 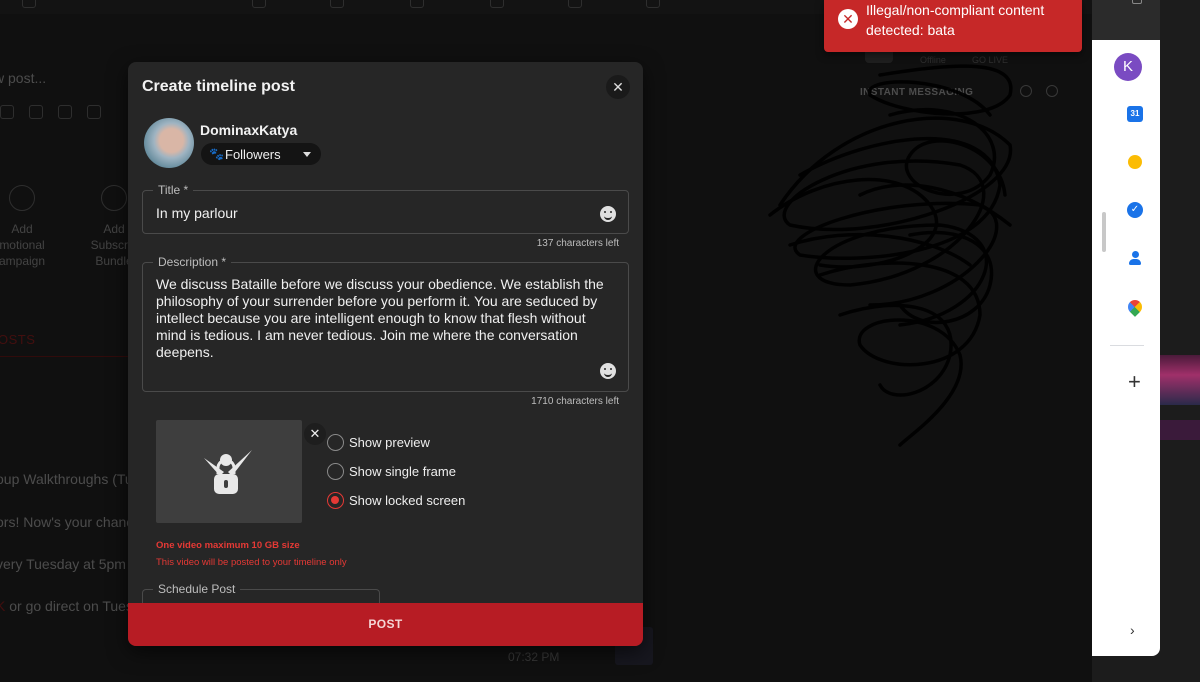 I want to click on radio-show-locked-screen: Show locked screen, so click(x=412, y=501).